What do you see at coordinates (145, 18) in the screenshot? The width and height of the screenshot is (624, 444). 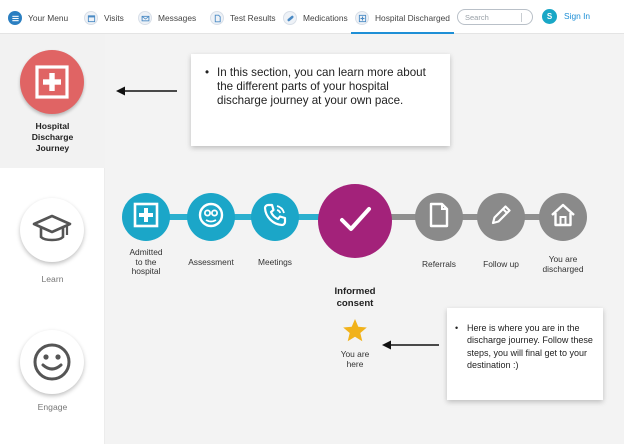 I see `envelope-icon` at bounding box center [145, 18].